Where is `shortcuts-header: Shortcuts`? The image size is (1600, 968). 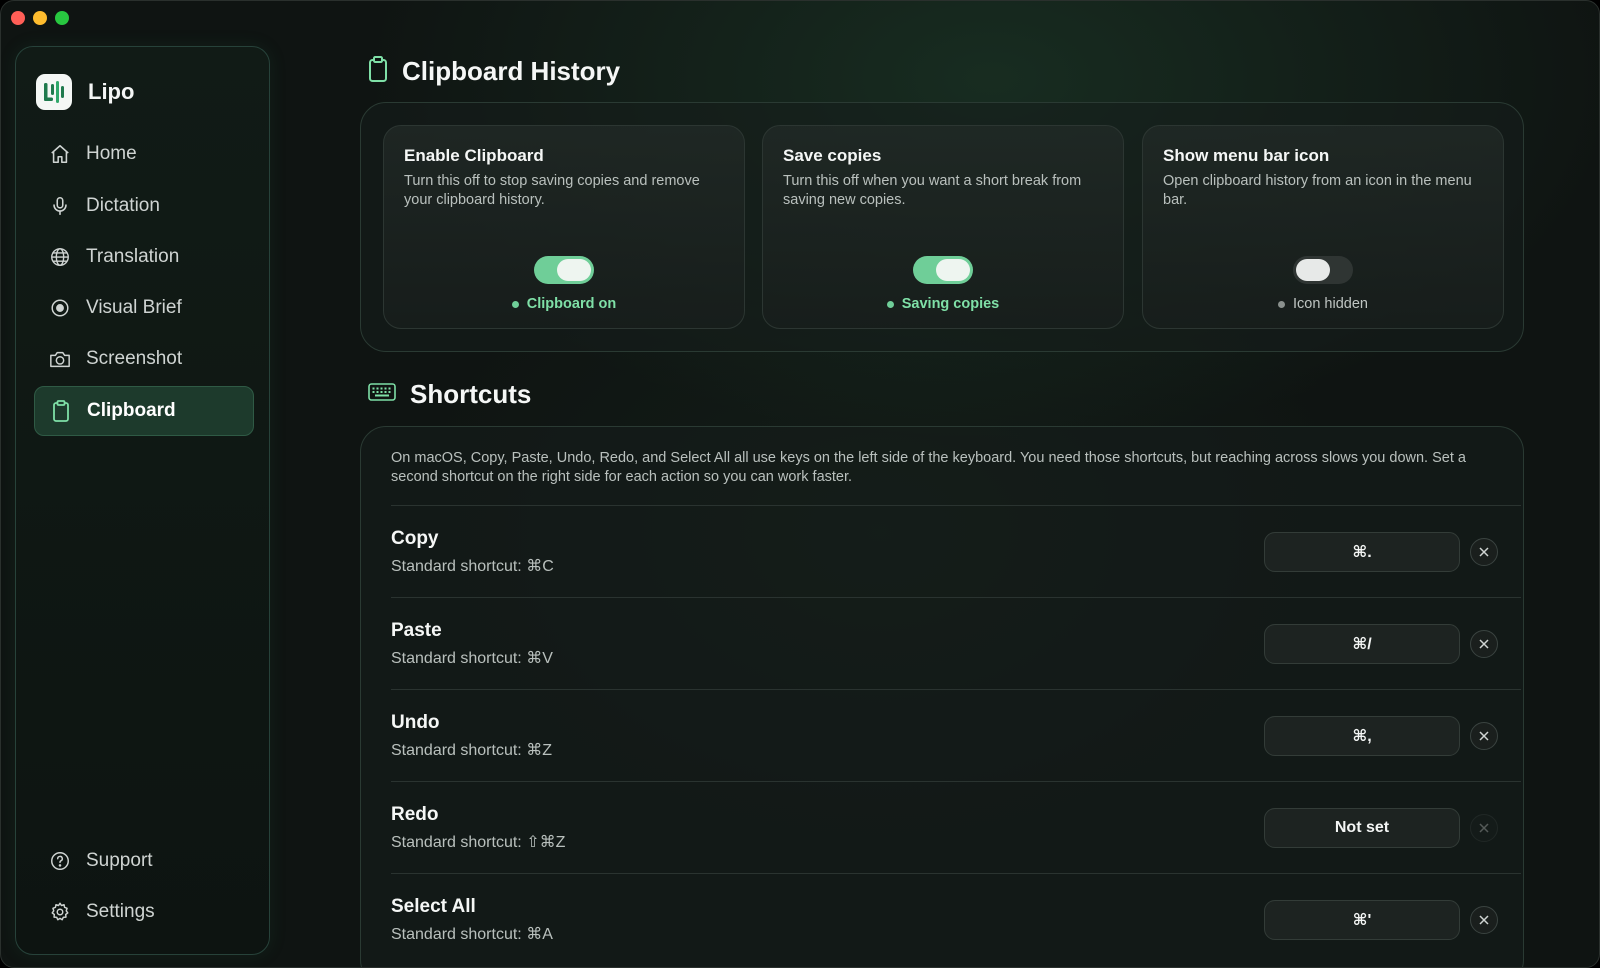 shortcuts-header: Shortcuts is located at coordinates (449, 394).